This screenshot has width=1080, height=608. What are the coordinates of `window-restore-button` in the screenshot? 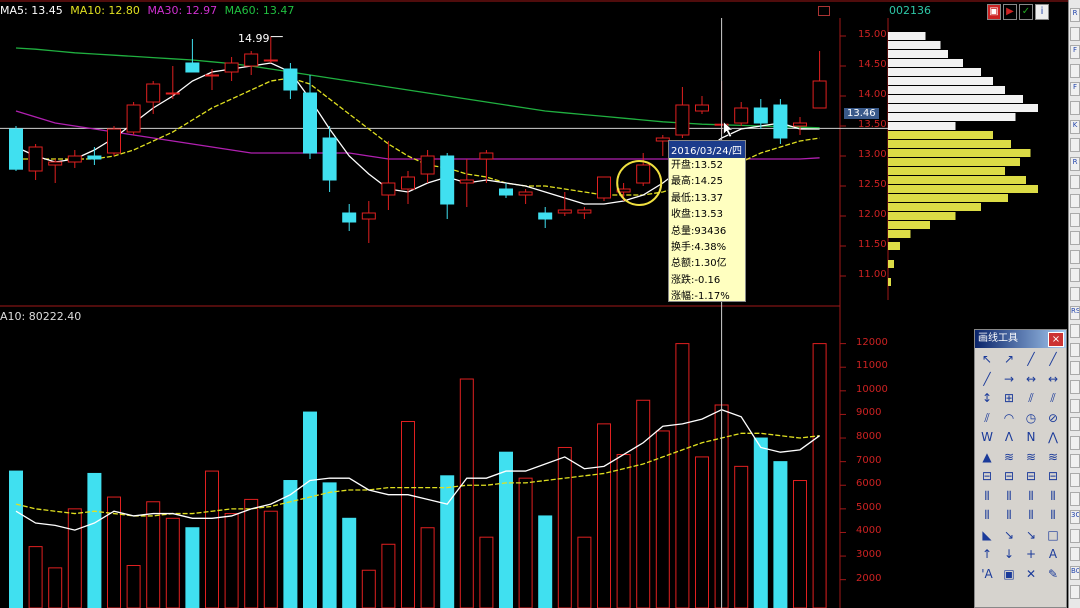 It's located at (824, 11).